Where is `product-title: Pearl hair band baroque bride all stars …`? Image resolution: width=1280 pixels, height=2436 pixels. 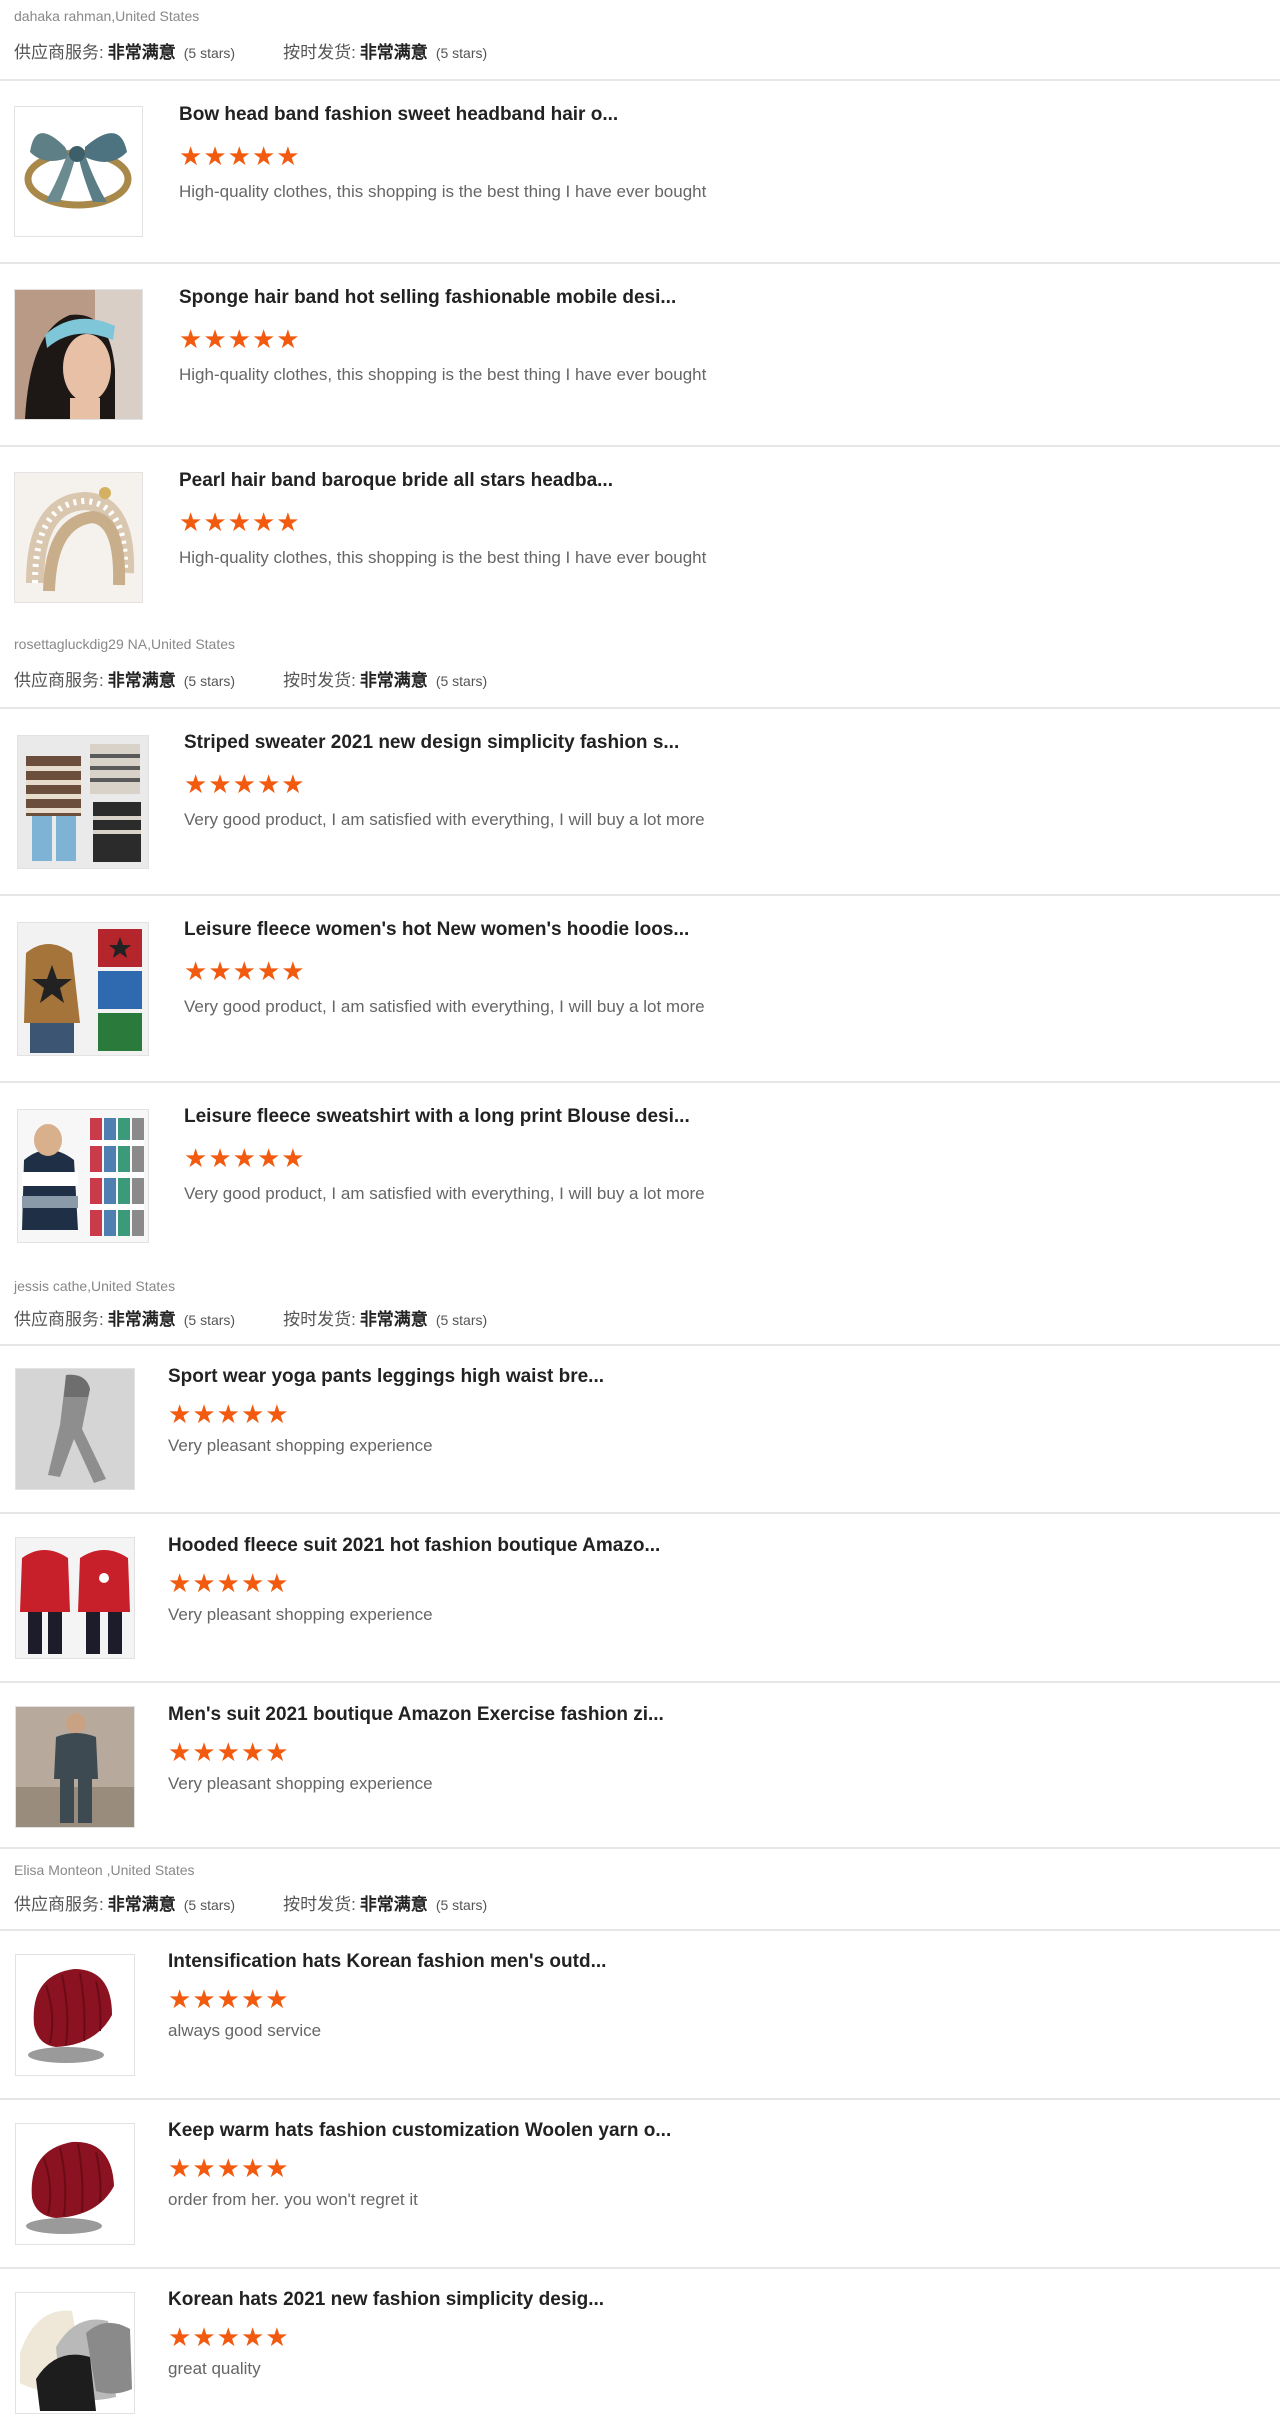 product-title: Pearl hair band baroque bride all stars … is located at coordinates (396, 481).